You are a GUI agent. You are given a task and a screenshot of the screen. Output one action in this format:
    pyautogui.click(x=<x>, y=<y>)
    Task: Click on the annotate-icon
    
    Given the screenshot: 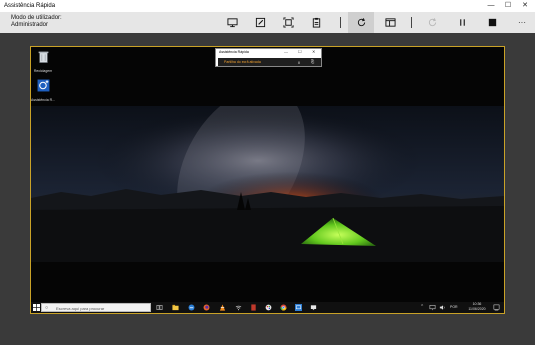 What is the action you would take?
    pyautogui.click(x=260, y=22)
    